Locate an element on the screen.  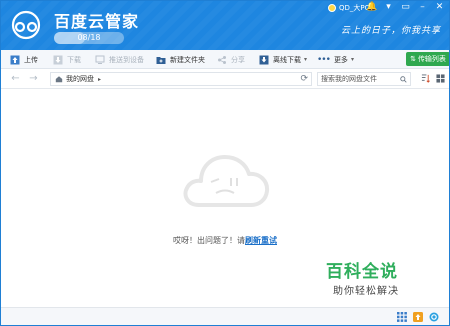
upload-button: 上传 is located at coordinates (24, 59).